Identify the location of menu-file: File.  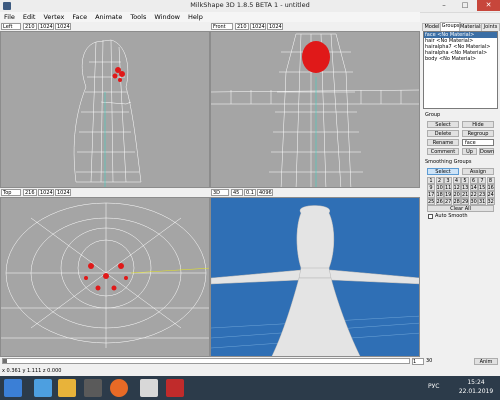
(9, 17).